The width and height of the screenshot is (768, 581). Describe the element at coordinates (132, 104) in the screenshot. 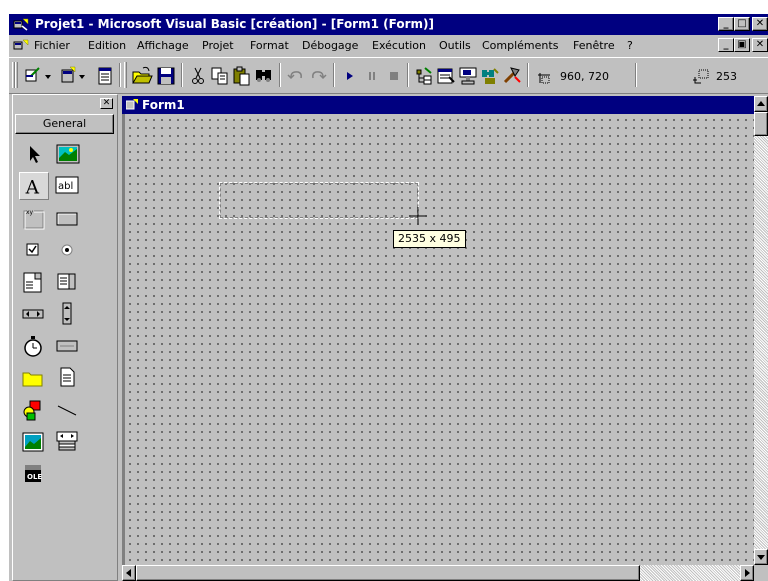

I see `form-icon` at that location.